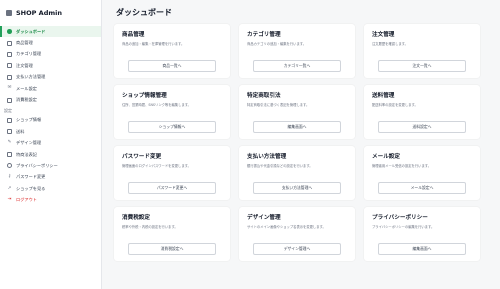 Image resolution: width=500 pixels, height=289 pixels. I want to click on card-title: デザイン管理, so click(264, 218).